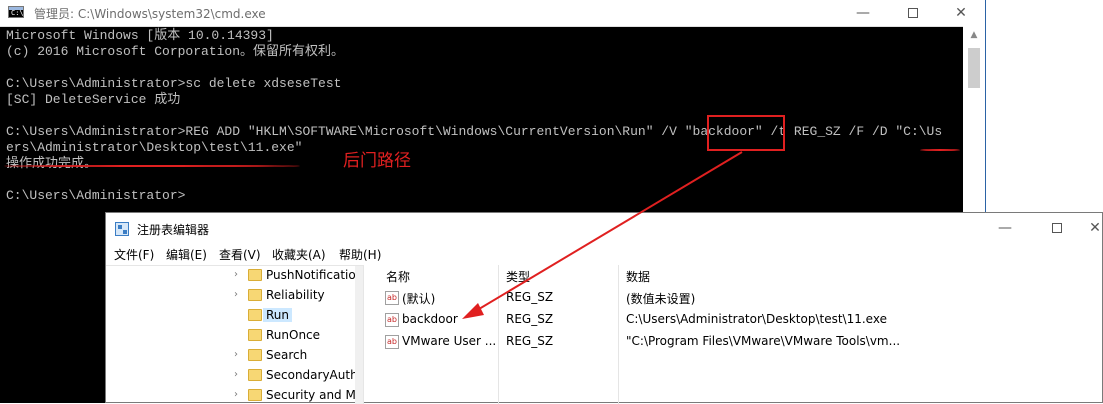 The width and height of the screenshot is (1103, 404). I want to click on tree-item-reliability: › Reliability, so click(296, 296).